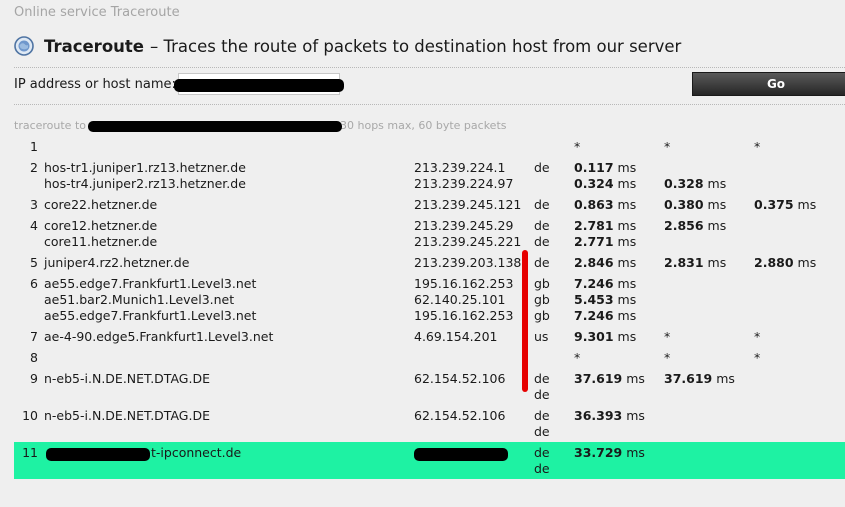 This screenshot has width=845, height=507. Describe the element at coordinates (29, 386) in the screenshot. I see `hop-number: 9` at that location.